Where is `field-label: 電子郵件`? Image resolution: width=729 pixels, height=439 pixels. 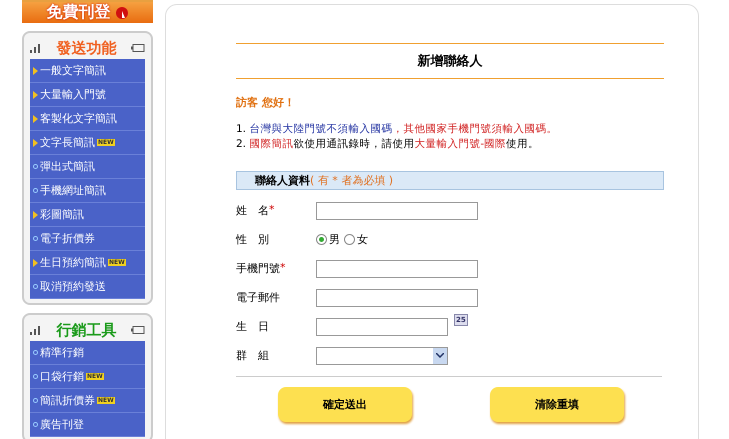
field-label: 電子郵件 is located at coordinates (258, 297).